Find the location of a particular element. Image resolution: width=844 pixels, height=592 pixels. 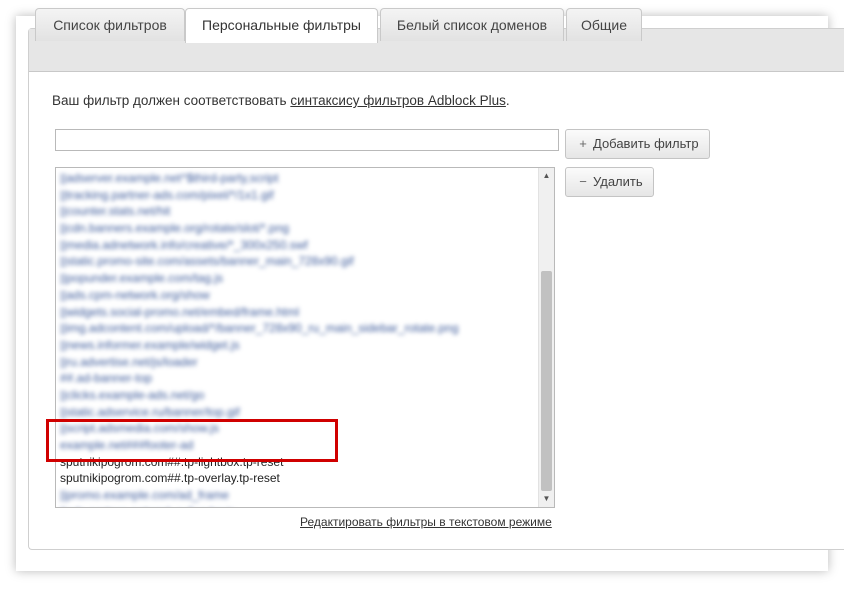

filter-row: ||counter.stats.net/hit is located at coordinates (298, 211).